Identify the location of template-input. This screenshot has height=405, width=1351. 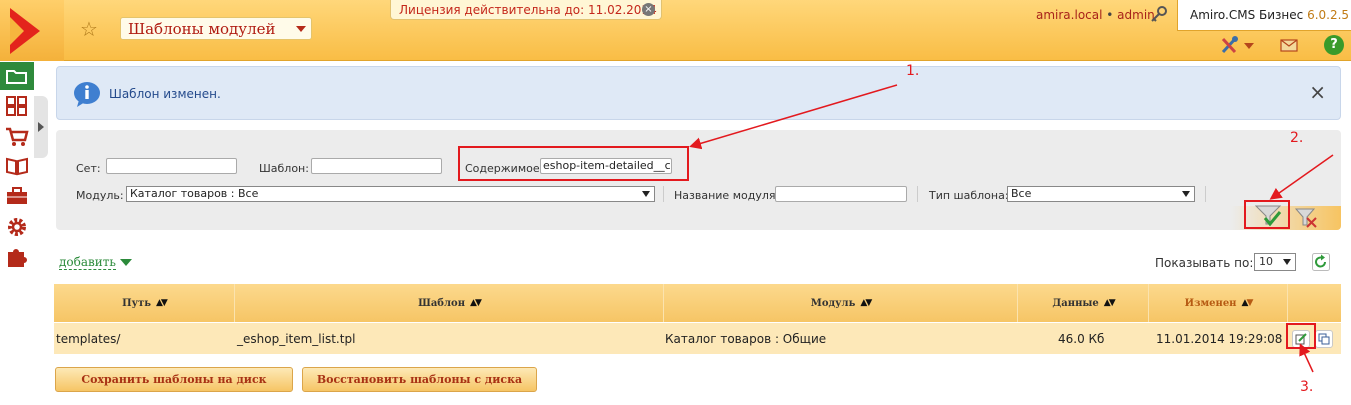
(376, 166).